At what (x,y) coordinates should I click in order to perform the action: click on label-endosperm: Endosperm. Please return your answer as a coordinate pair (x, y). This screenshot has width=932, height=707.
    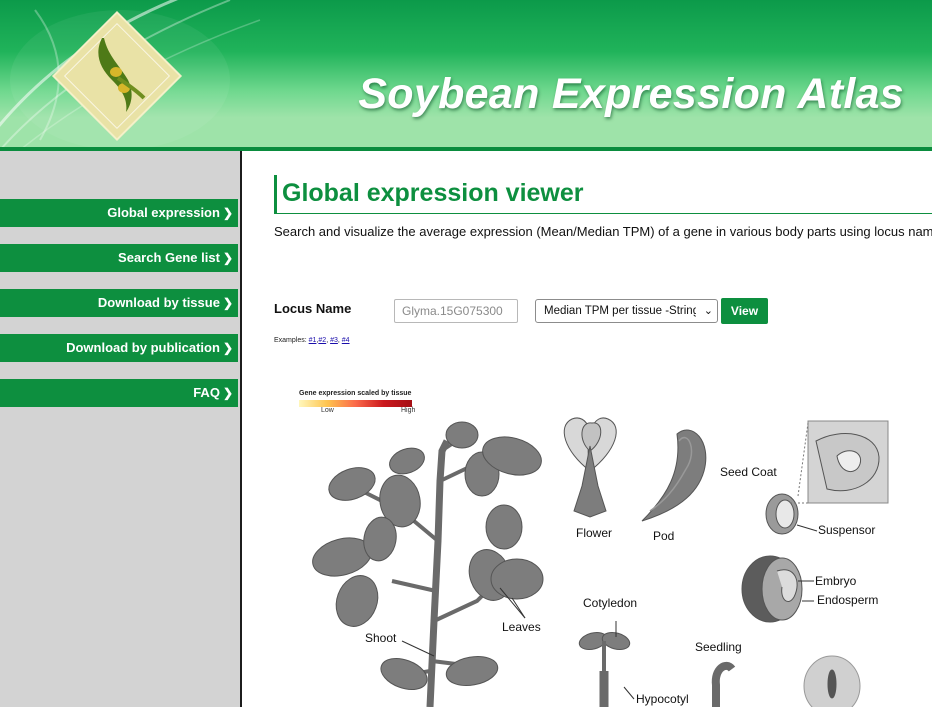
    Looking at the image, I should click on (848, 600).